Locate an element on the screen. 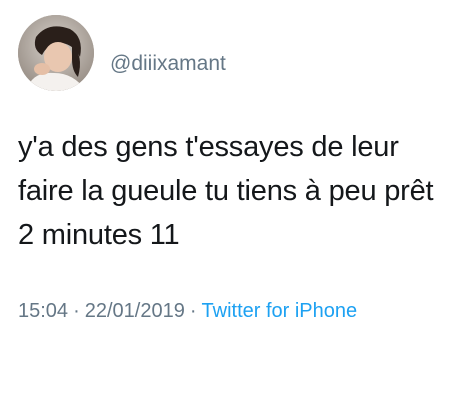 Image resolution: width=474 pixels, height=408 pixels. avatar is located at coordinates (56, 53).